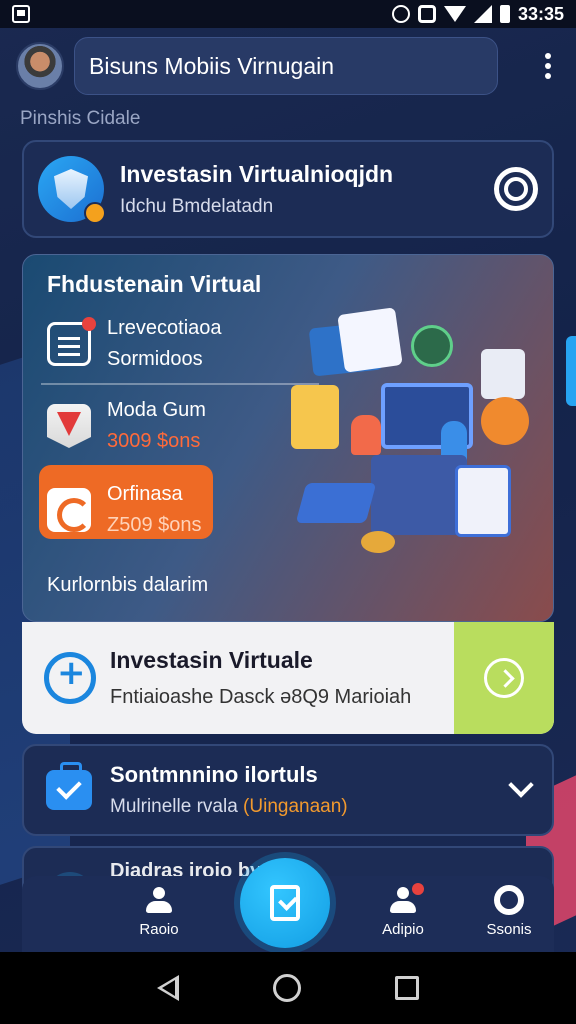  I want to click on person-notification-icon, so click(407, 899).